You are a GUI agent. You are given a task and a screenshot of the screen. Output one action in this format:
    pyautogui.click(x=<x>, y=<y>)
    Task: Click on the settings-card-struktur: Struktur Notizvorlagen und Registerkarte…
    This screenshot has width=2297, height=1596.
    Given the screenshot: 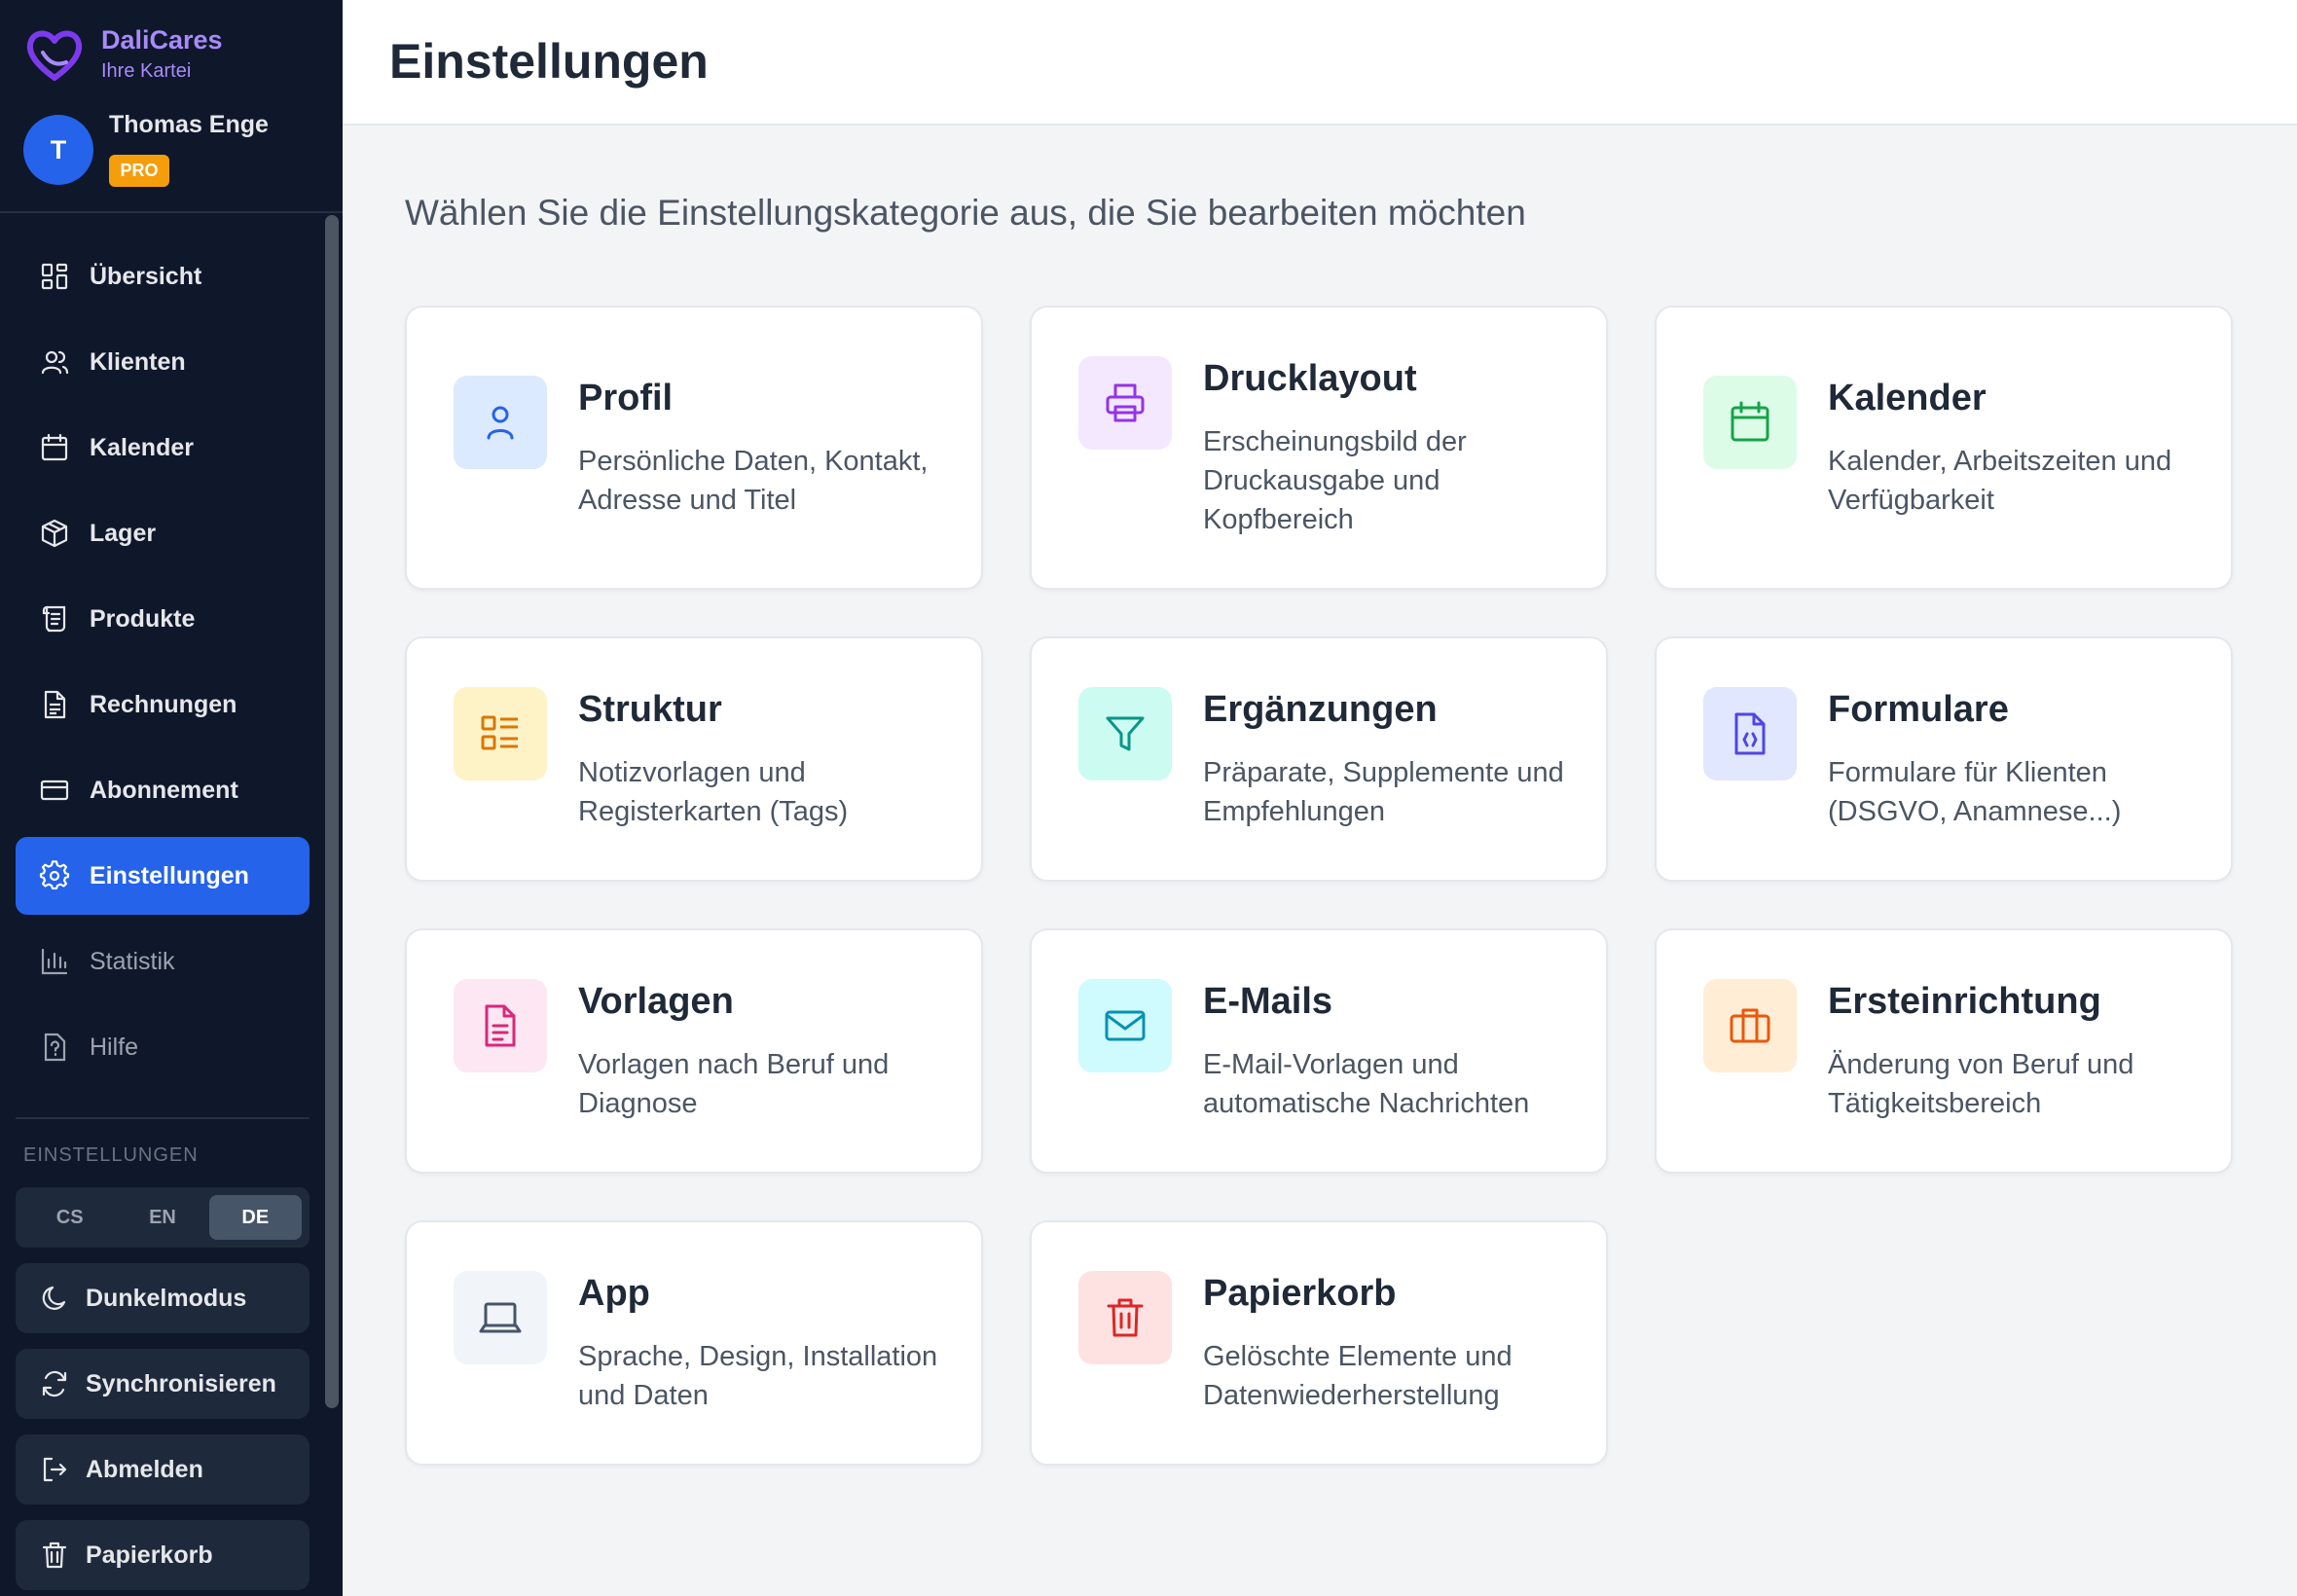 What is the action you would take?
    pyautogui.click(x=694, y=759)
    